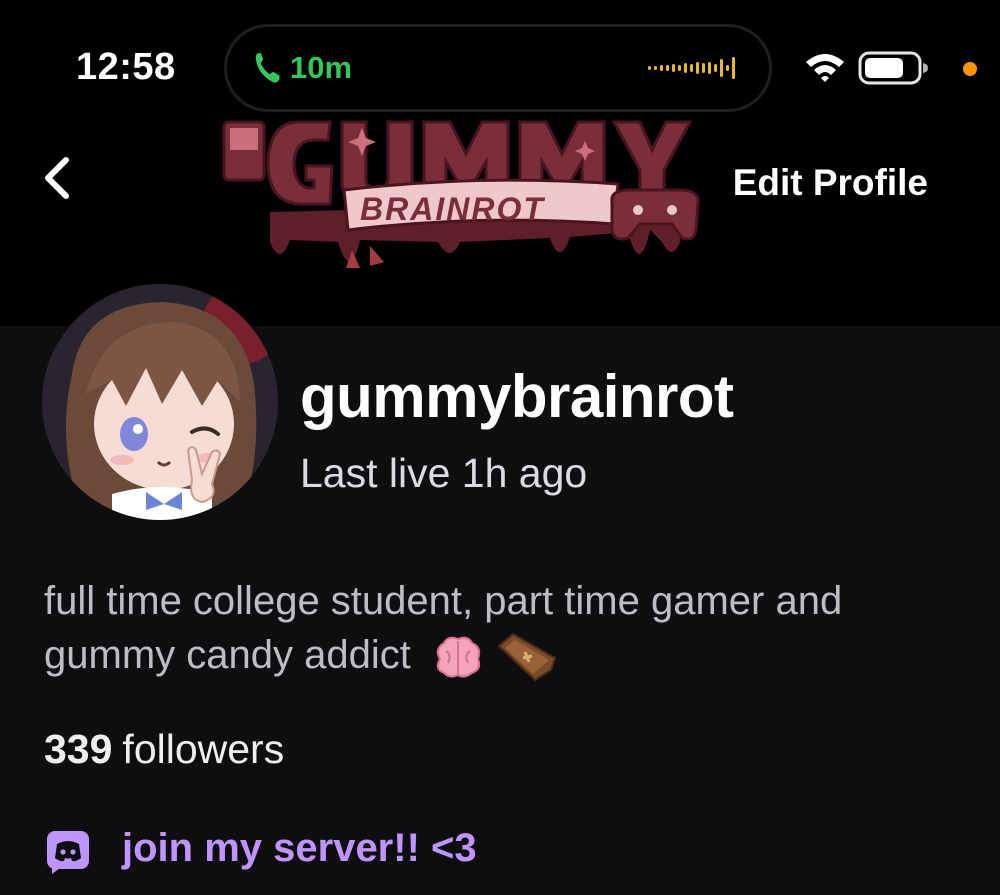 The image size is (1000, 895). I want to click on banner-logo: BRAINROT, so click(461, 194).